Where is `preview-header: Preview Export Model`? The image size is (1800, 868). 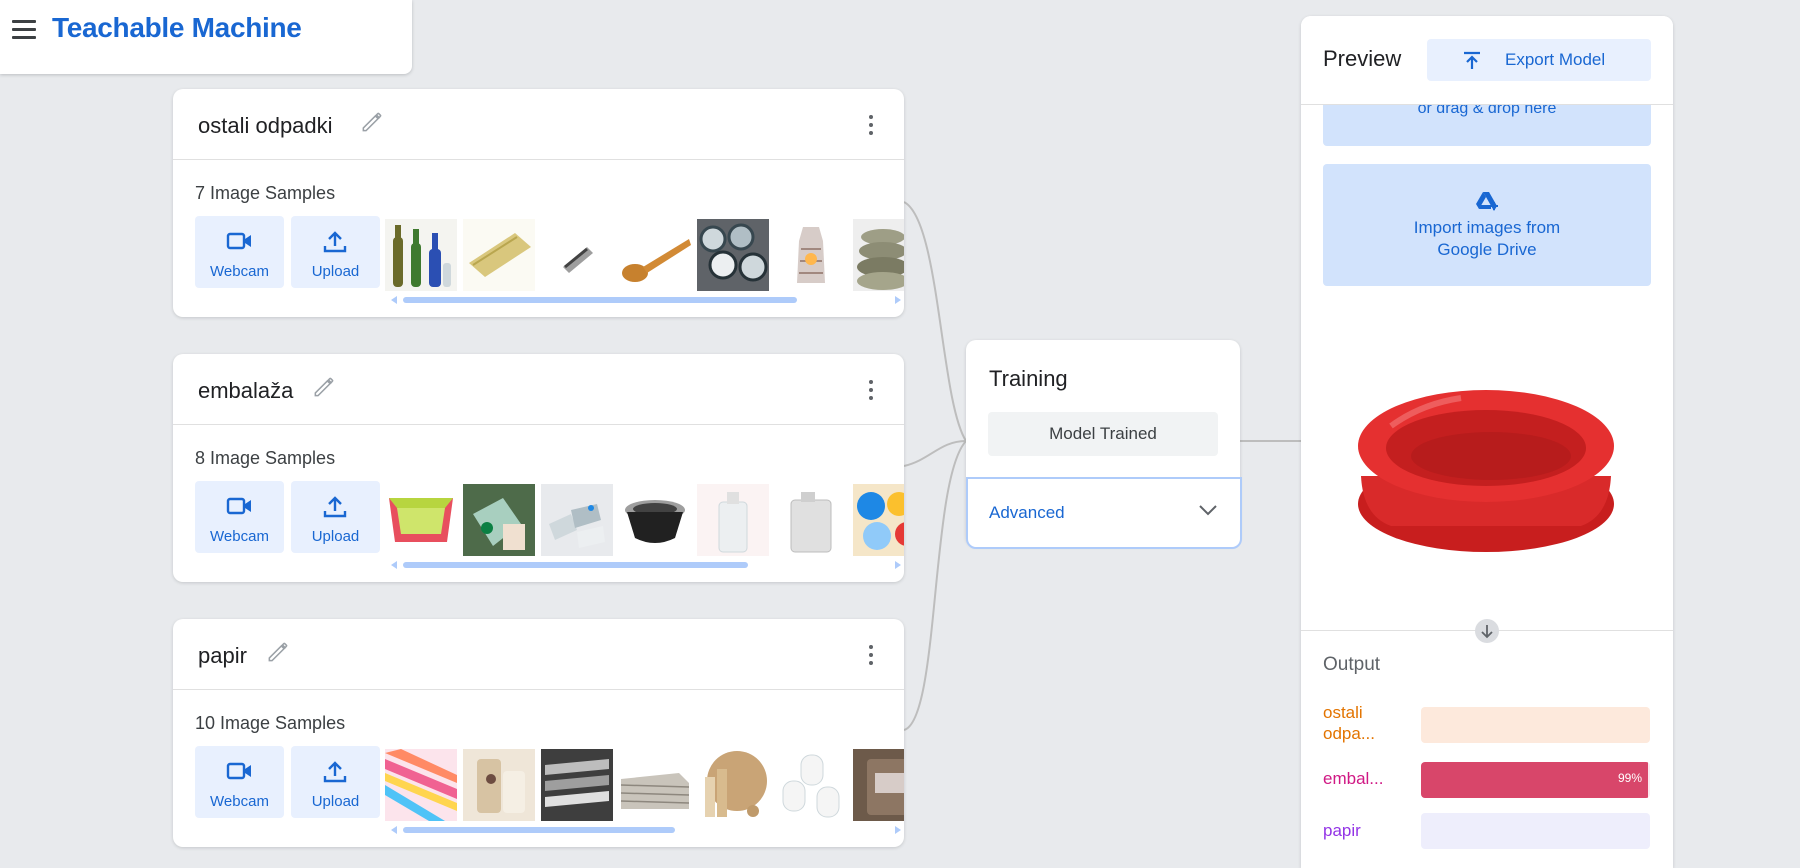
preview-header: Preview Export Model is located at coordinates (1487, 60).